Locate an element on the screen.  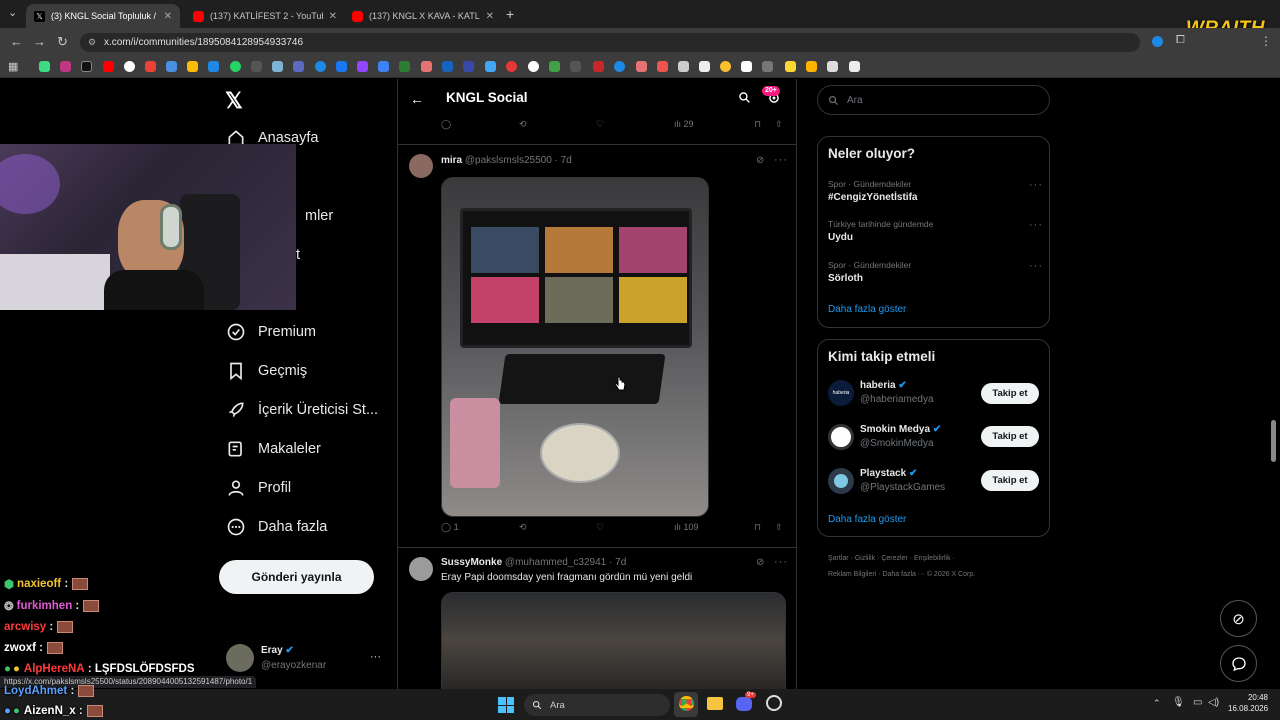
scrollbar-thumb is located at coordinates (1273, 441).